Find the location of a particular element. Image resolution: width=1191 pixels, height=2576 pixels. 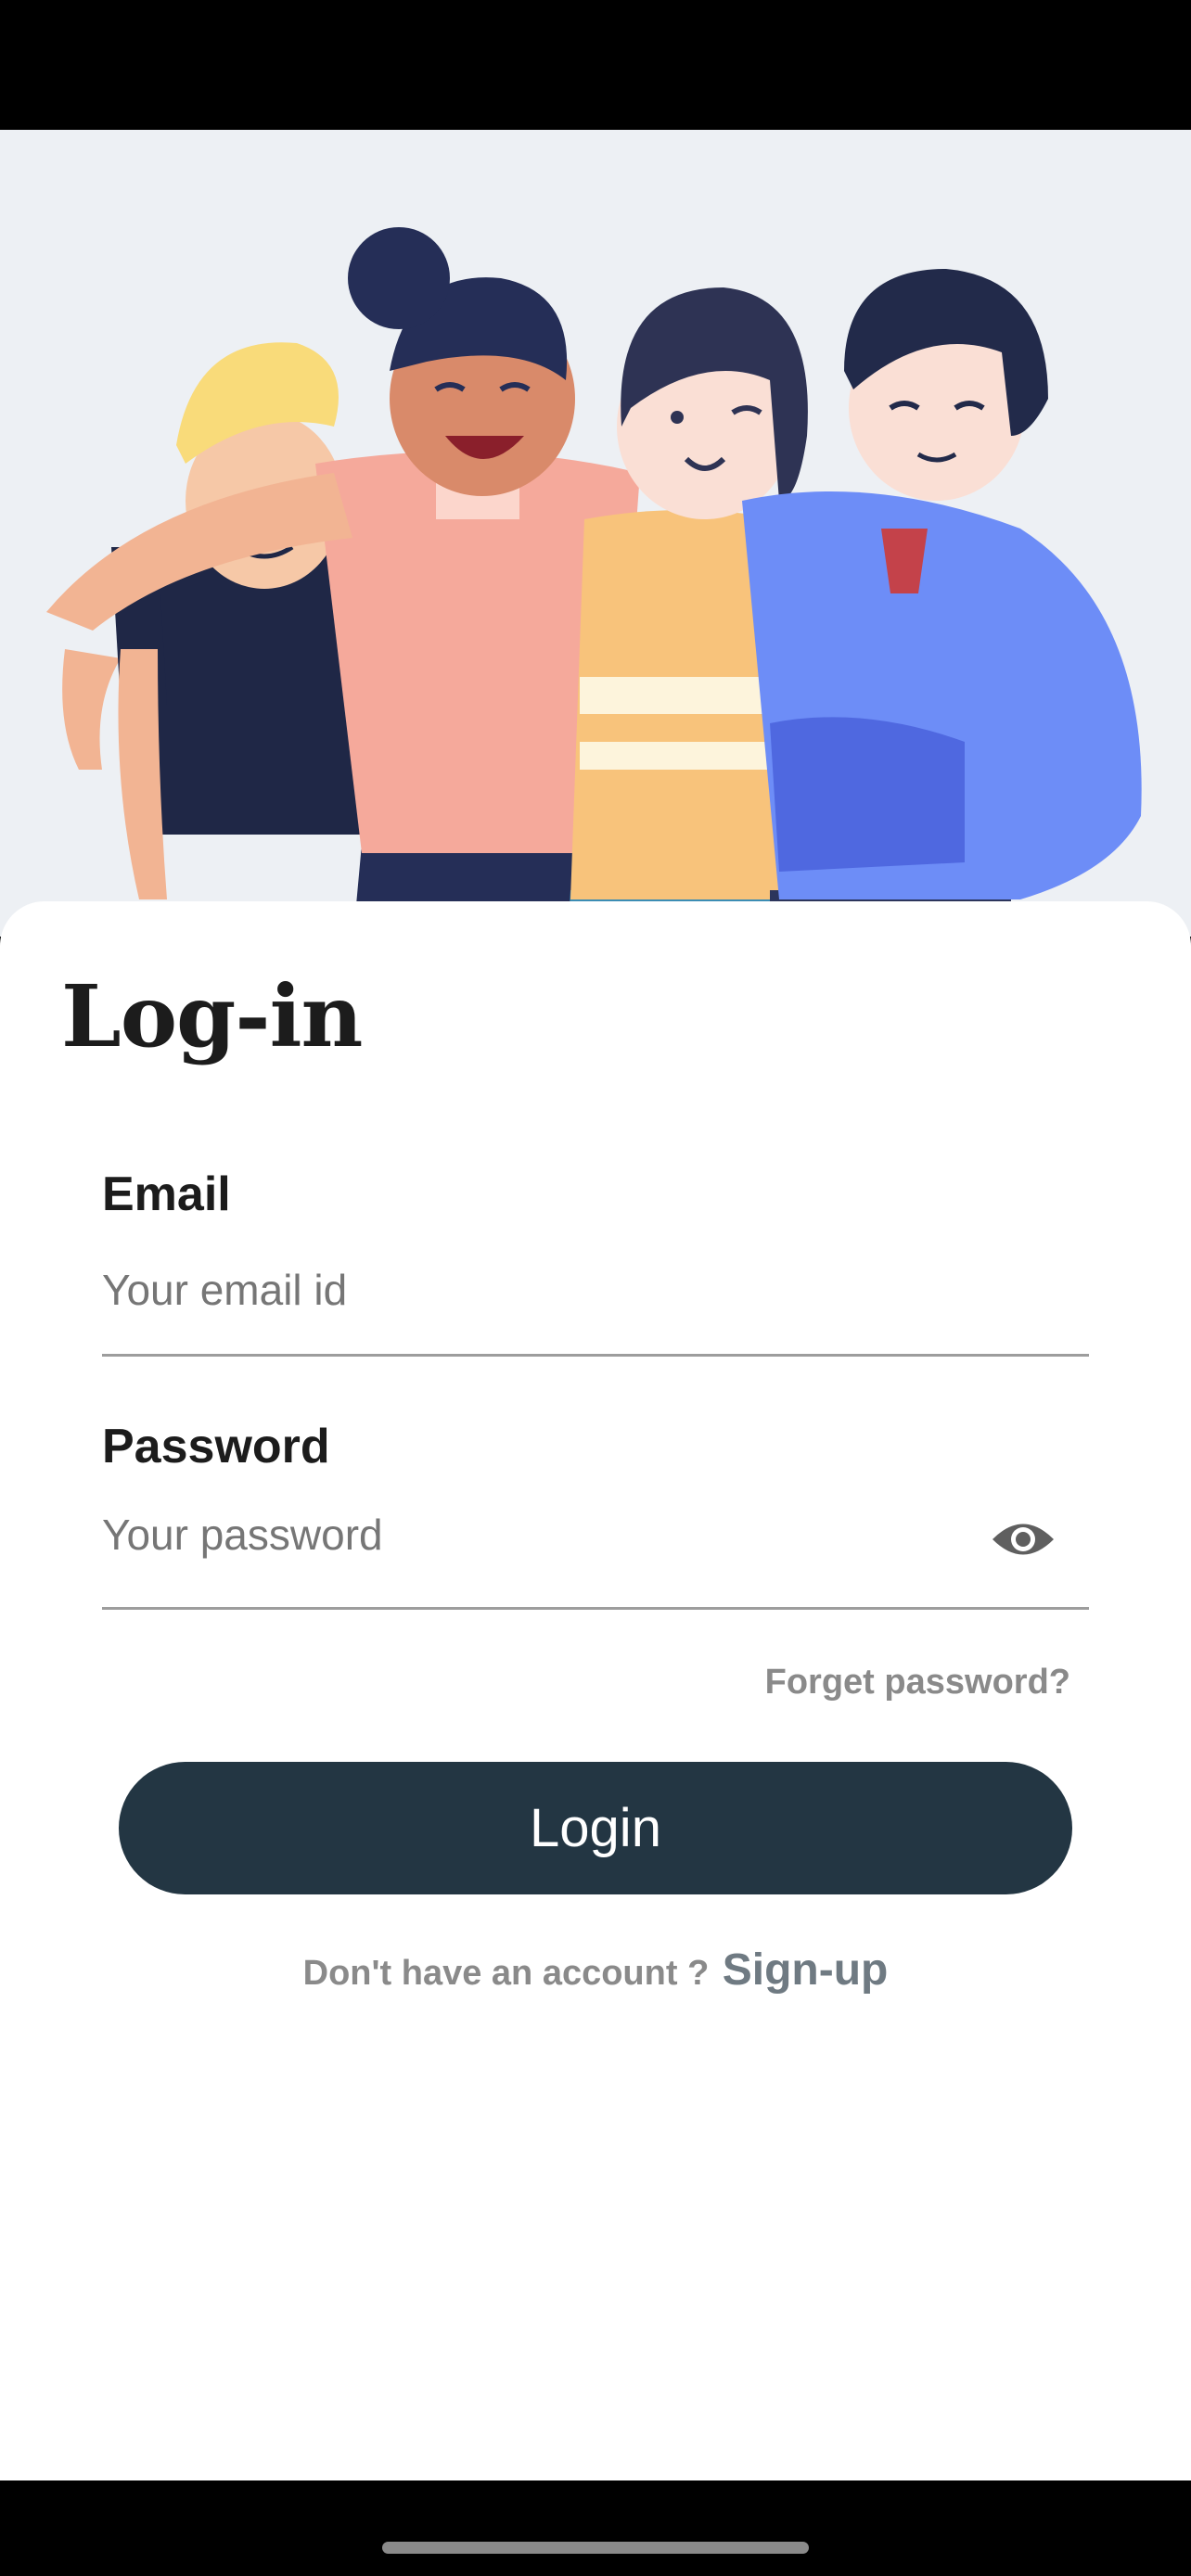

eye-icon is located at coordinates (1023, 1539).